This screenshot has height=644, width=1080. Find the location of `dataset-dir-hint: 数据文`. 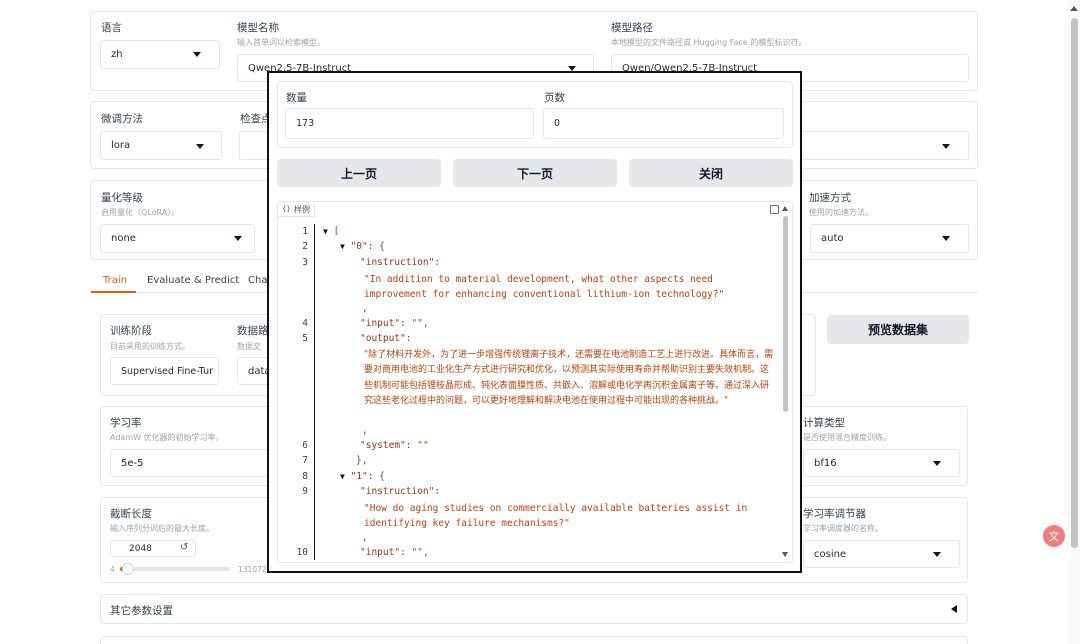

dataset-dir-hint: 数据文 is located at coordinates (249, 346).